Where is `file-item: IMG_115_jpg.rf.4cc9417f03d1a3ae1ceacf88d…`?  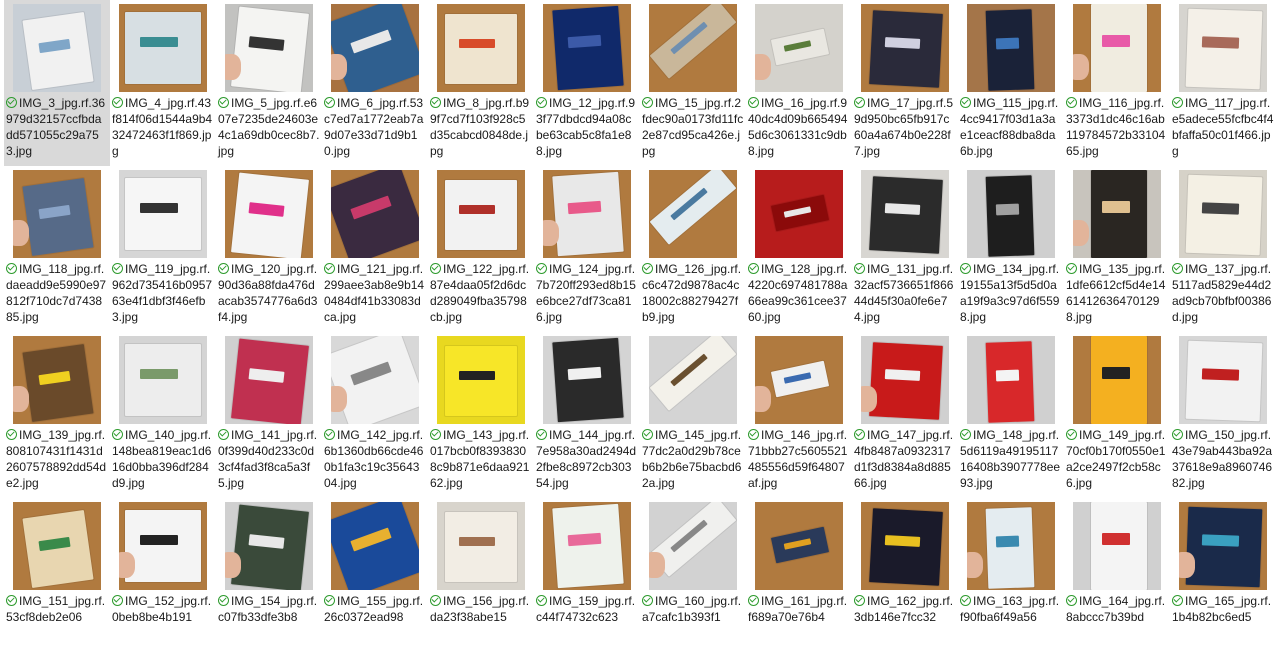
file-item: IMG_115_jpg.rf.4cc9417f03d1a3ae1ceacf88d… is located at coordinates (1011, 83).